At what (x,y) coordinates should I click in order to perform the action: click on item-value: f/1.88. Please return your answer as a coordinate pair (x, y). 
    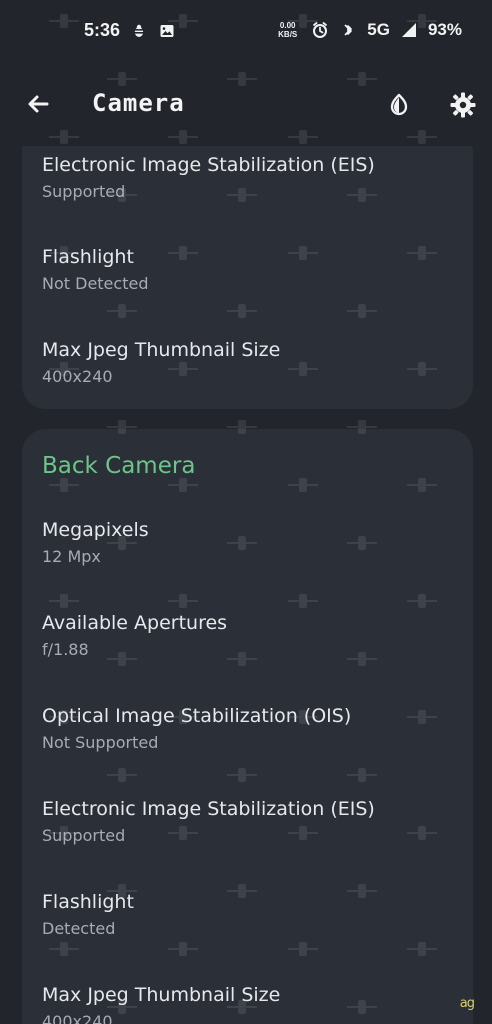
    Looking at the image, I should click on (65, 649).